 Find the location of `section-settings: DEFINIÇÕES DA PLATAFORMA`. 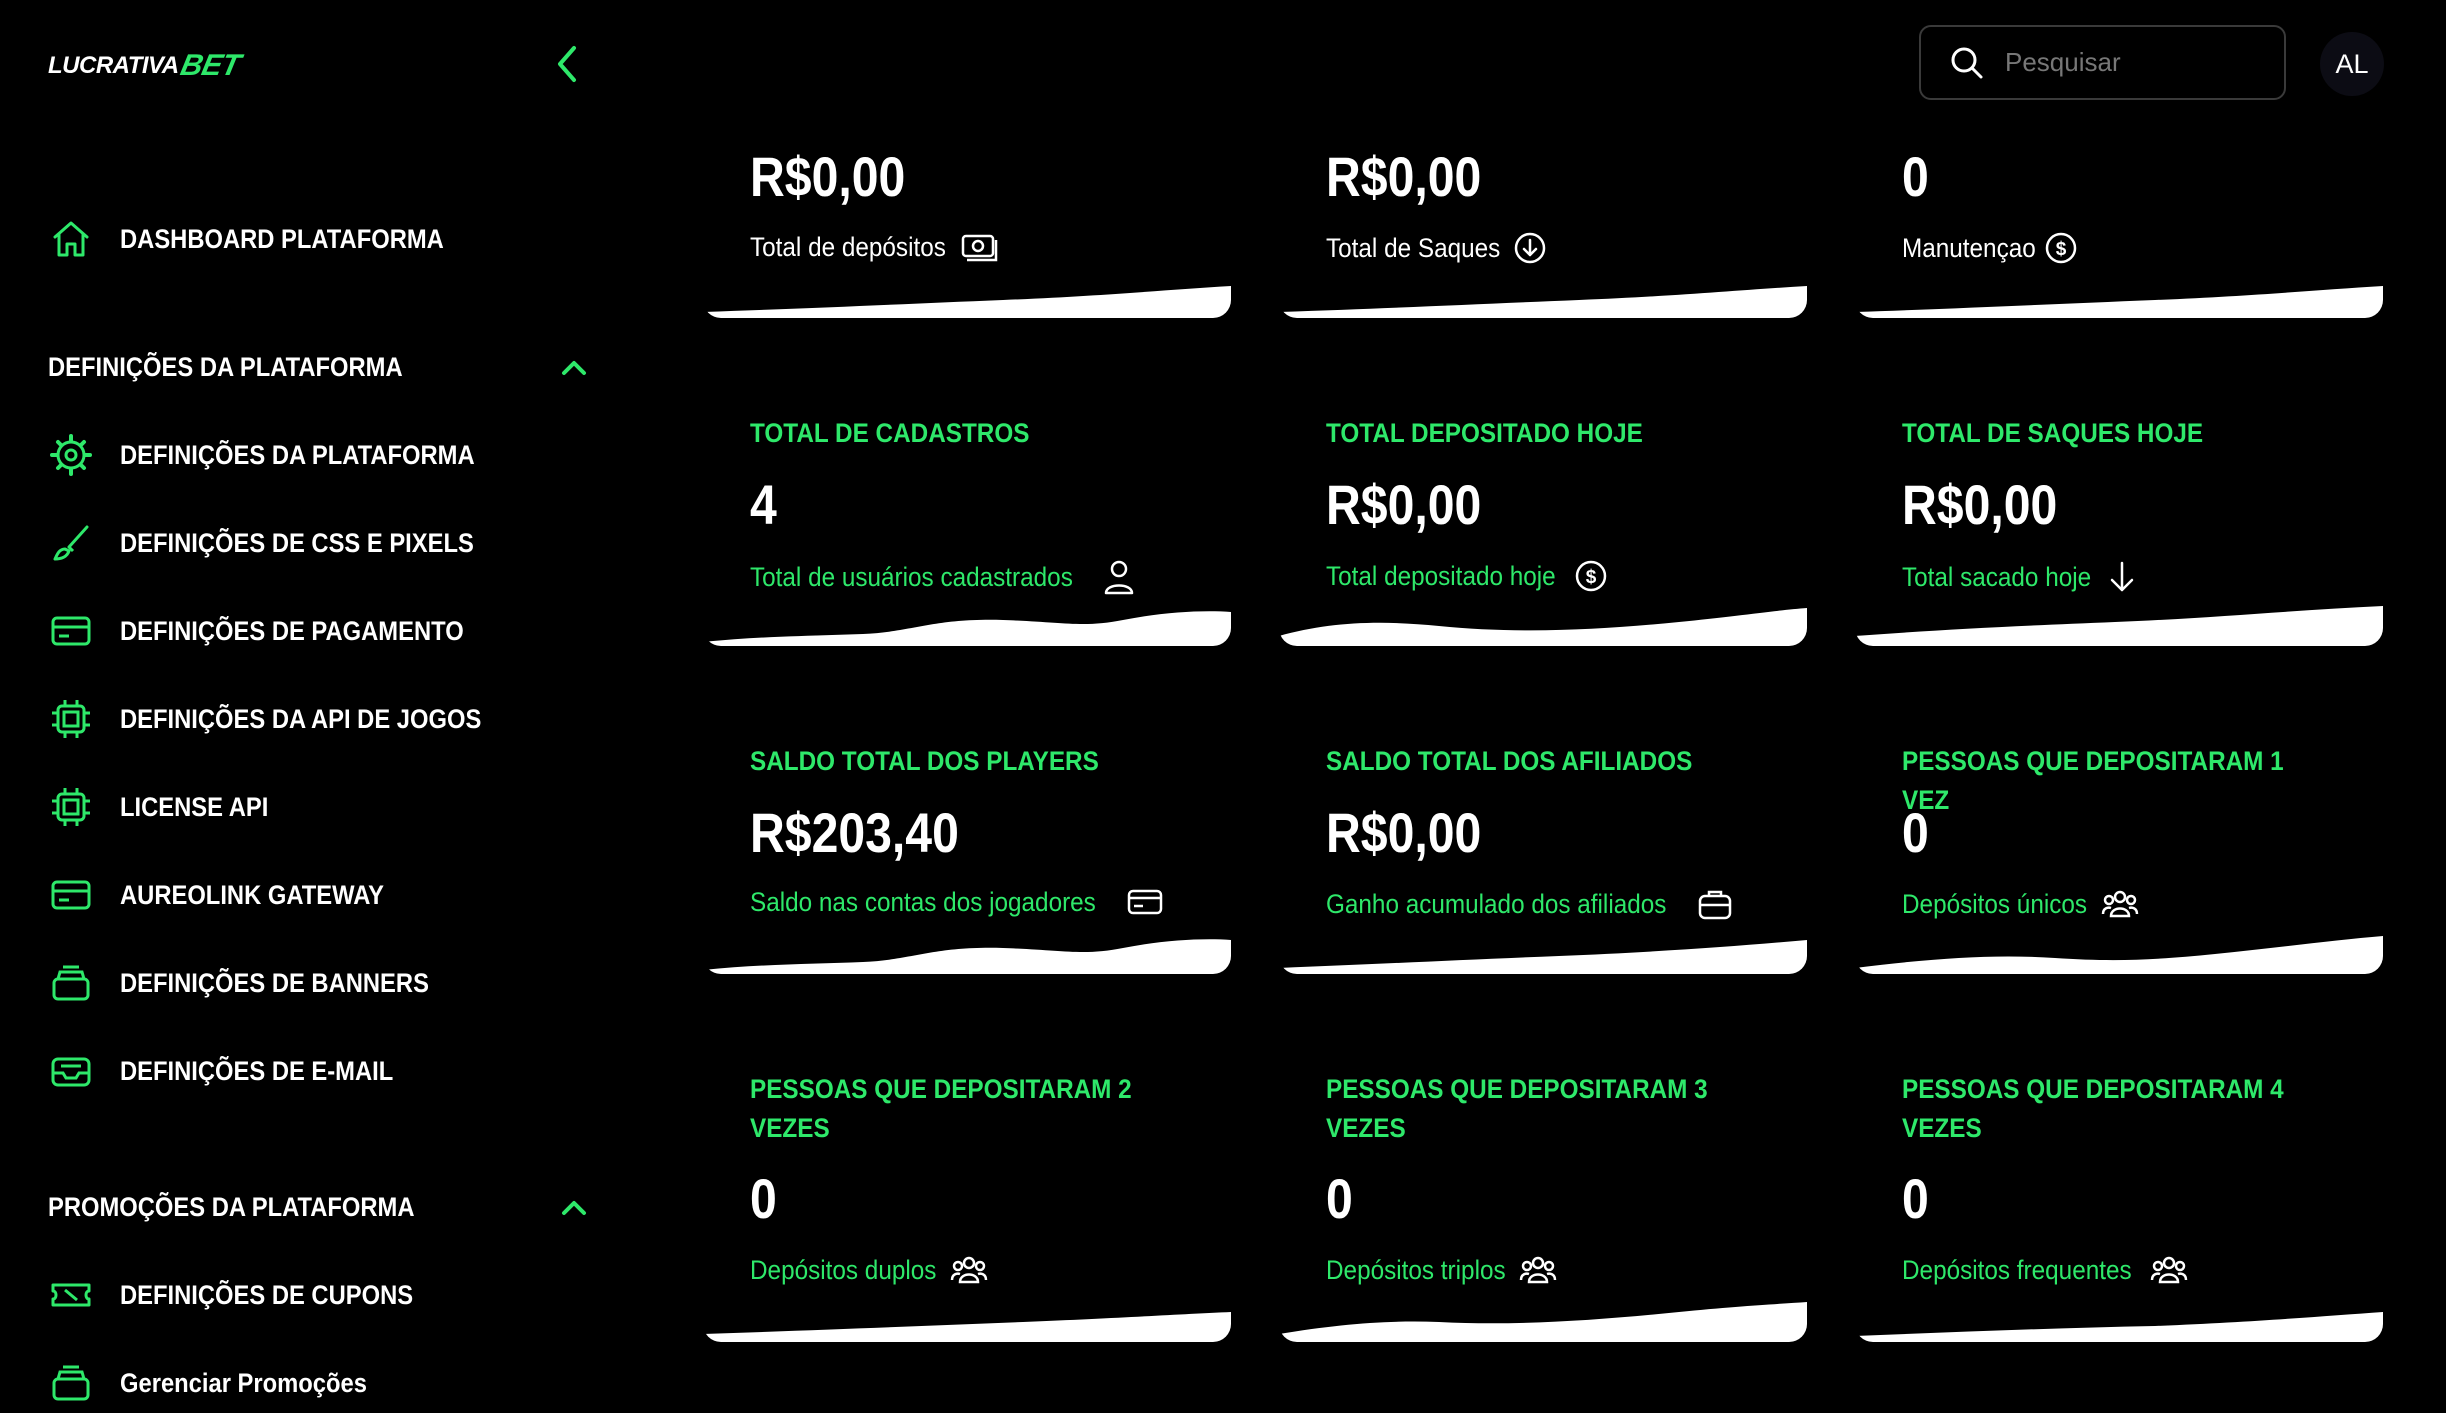

section-settings: DEFINIÇÕES DA PLATAFORMA is located at coordinates (318, 367).